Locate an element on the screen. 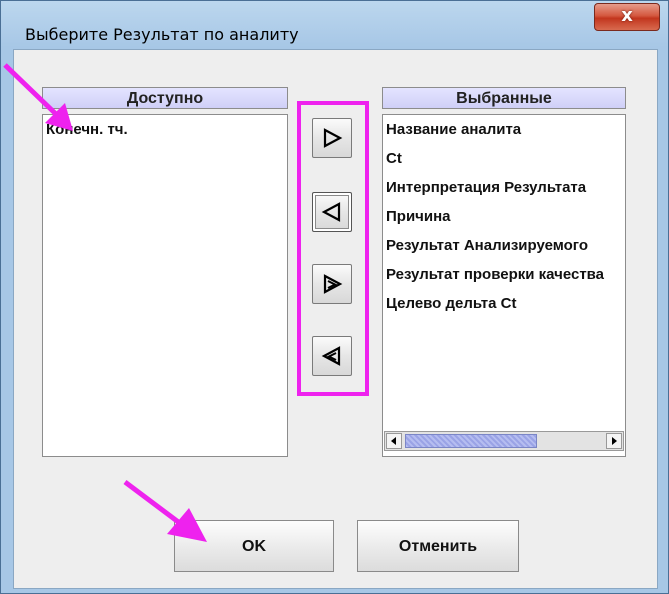 The image size is (669, 594). move-all-left-icon is located at coordinates (331, 356).